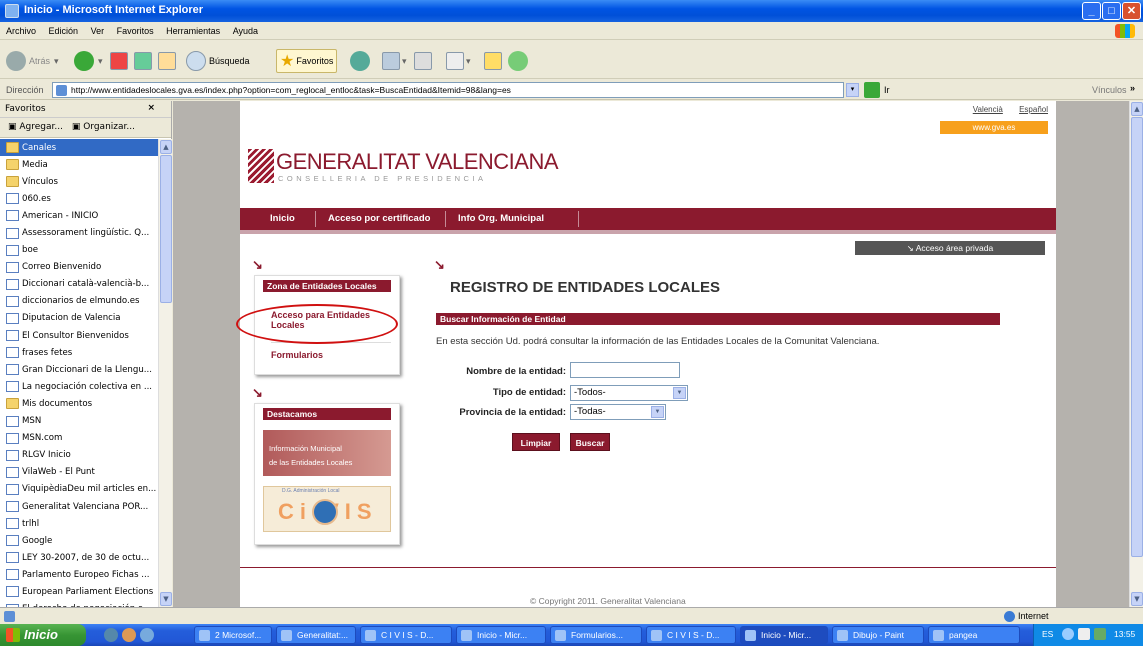  I want to click on favorites-button: ★ Favoritos, so click(307, 61).